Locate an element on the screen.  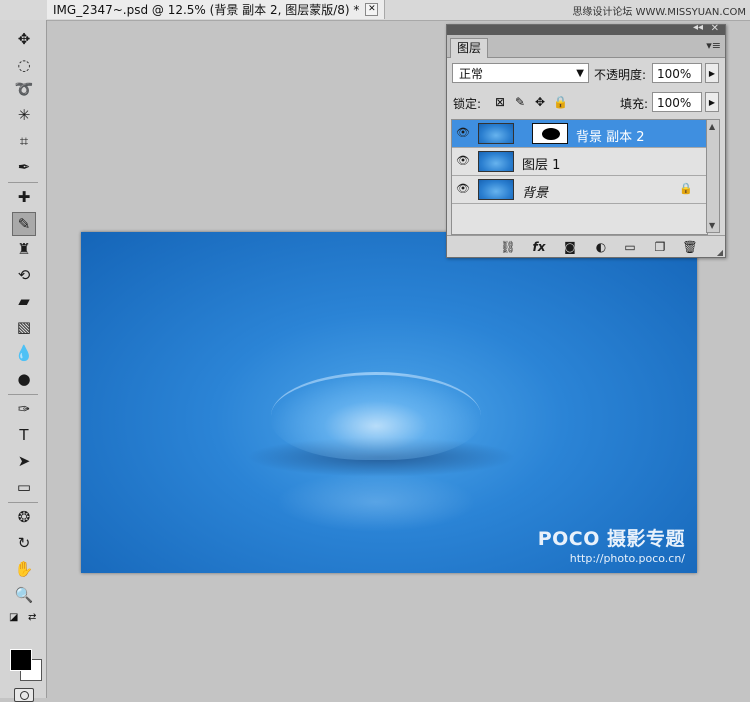
history-brush-tool-icon: ⟲ is located at coordinates (24, 275).